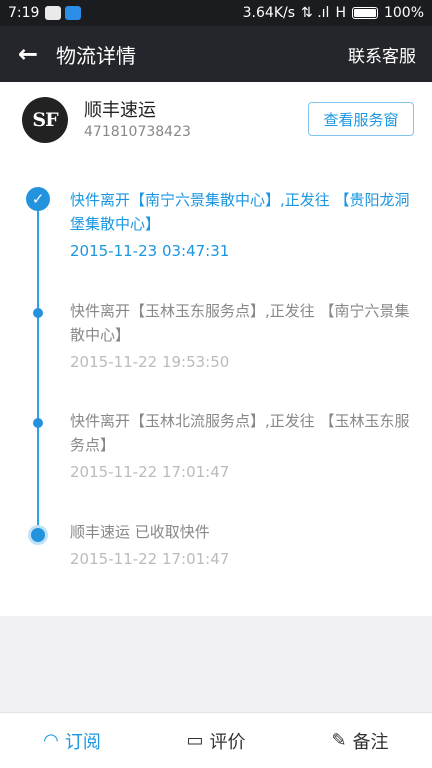 The image size is (432, 768). I want to click on network-type: H, so click(340, 13).